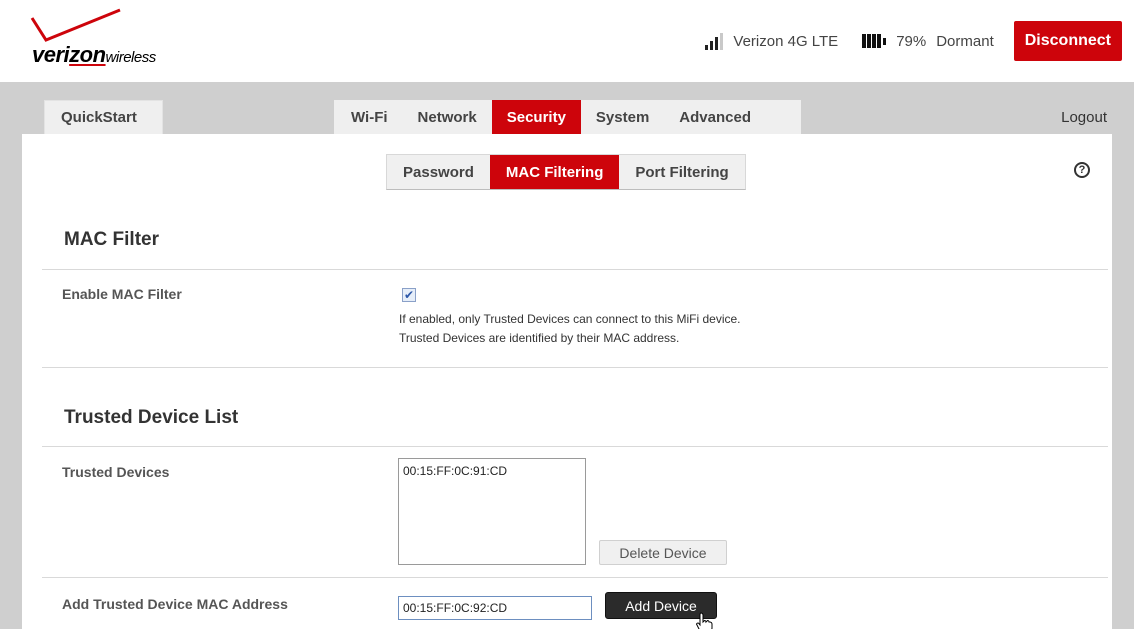  I want to click on sub-tabs: Password MAC Filtering Port Filtering, so click(566, 172).